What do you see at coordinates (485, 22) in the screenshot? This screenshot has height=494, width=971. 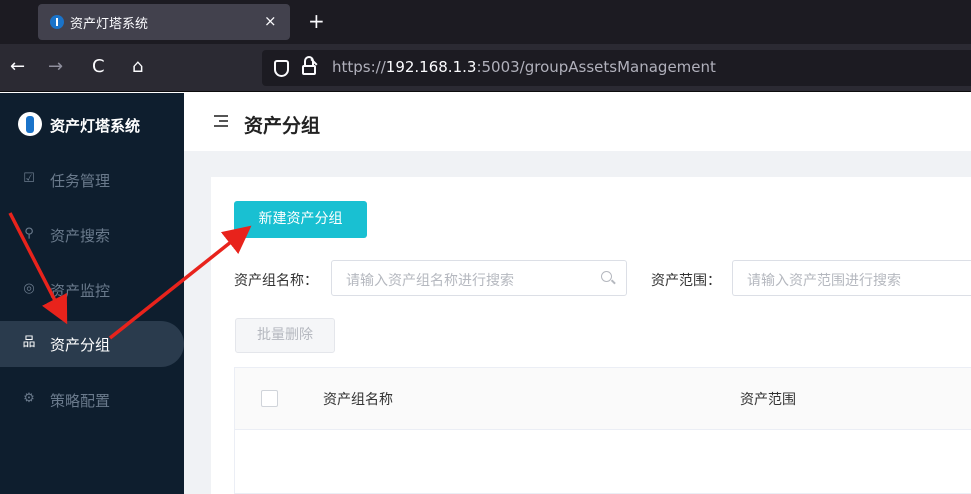 I see `browser-tab-bar: 资产灯塔系统 × +` at bounding box center [485, 22].